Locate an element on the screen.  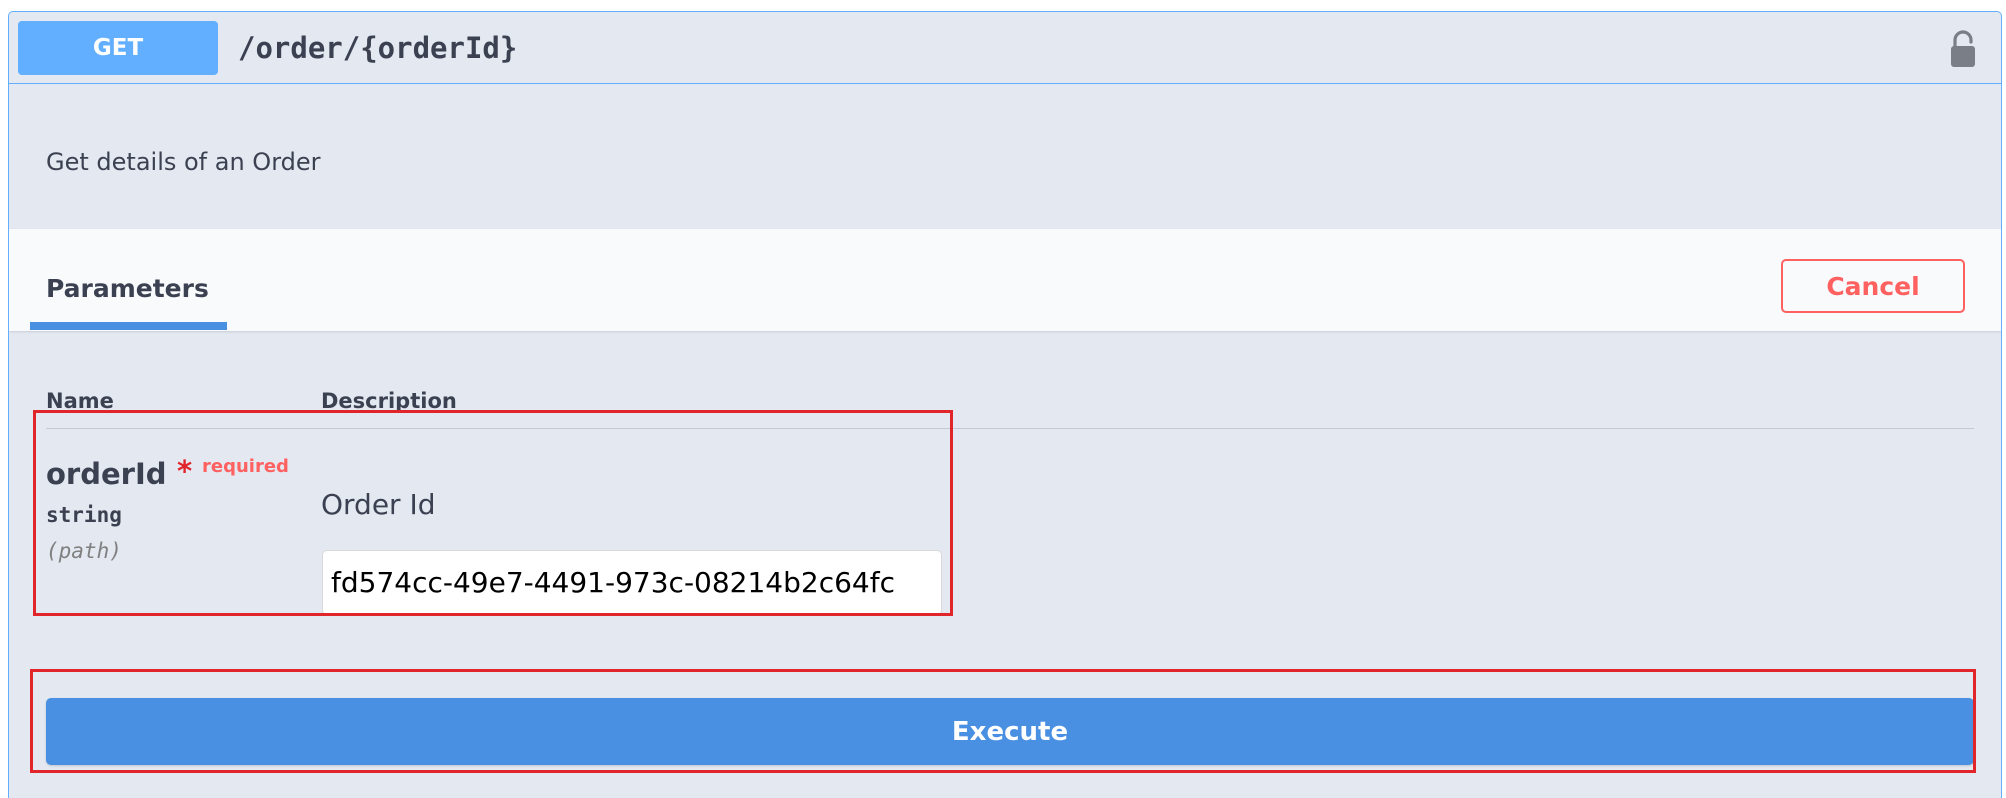
operation-description: Get details of an Order is located at coordinates (183, 162).